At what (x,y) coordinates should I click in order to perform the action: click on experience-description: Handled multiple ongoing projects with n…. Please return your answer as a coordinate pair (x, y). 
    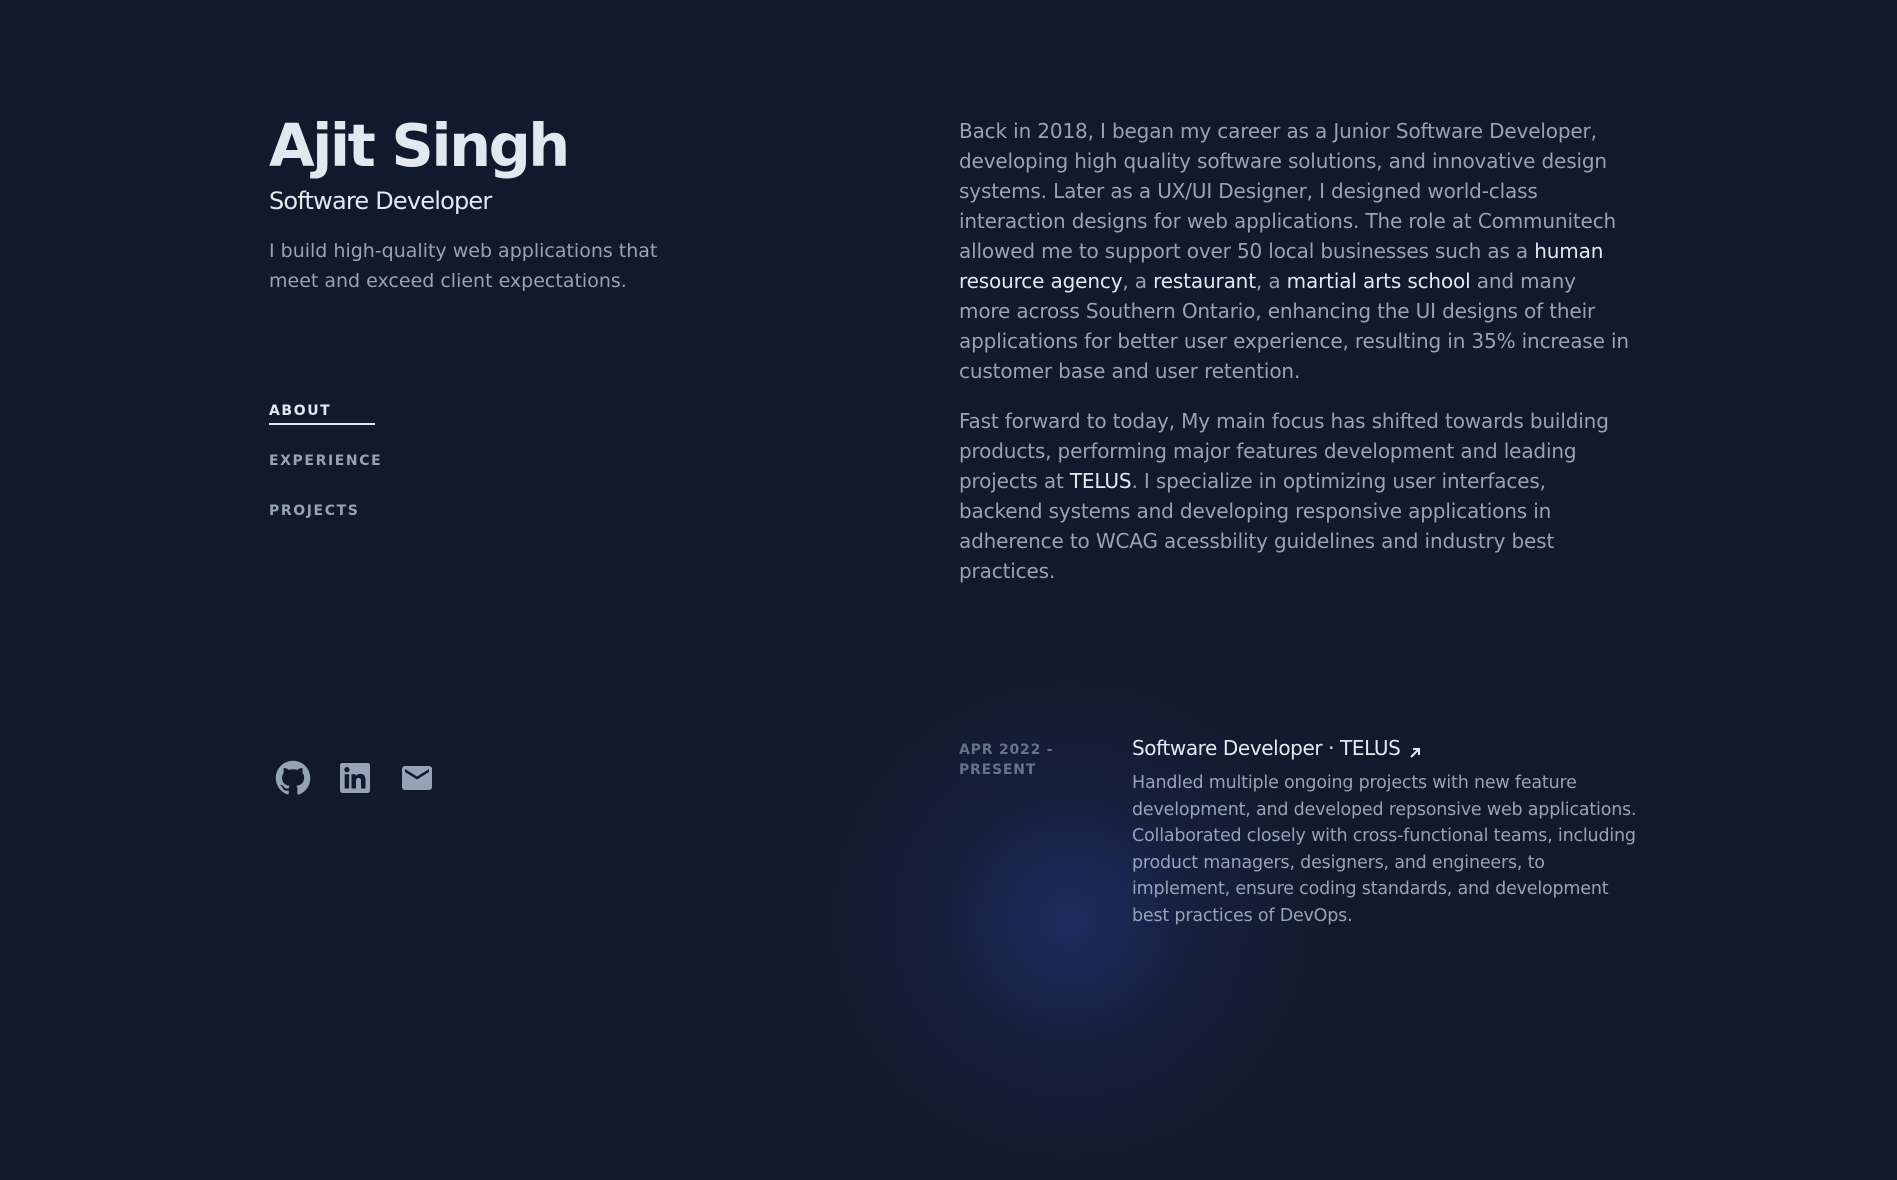
    Looking at the image, I should click on (1384, 849).